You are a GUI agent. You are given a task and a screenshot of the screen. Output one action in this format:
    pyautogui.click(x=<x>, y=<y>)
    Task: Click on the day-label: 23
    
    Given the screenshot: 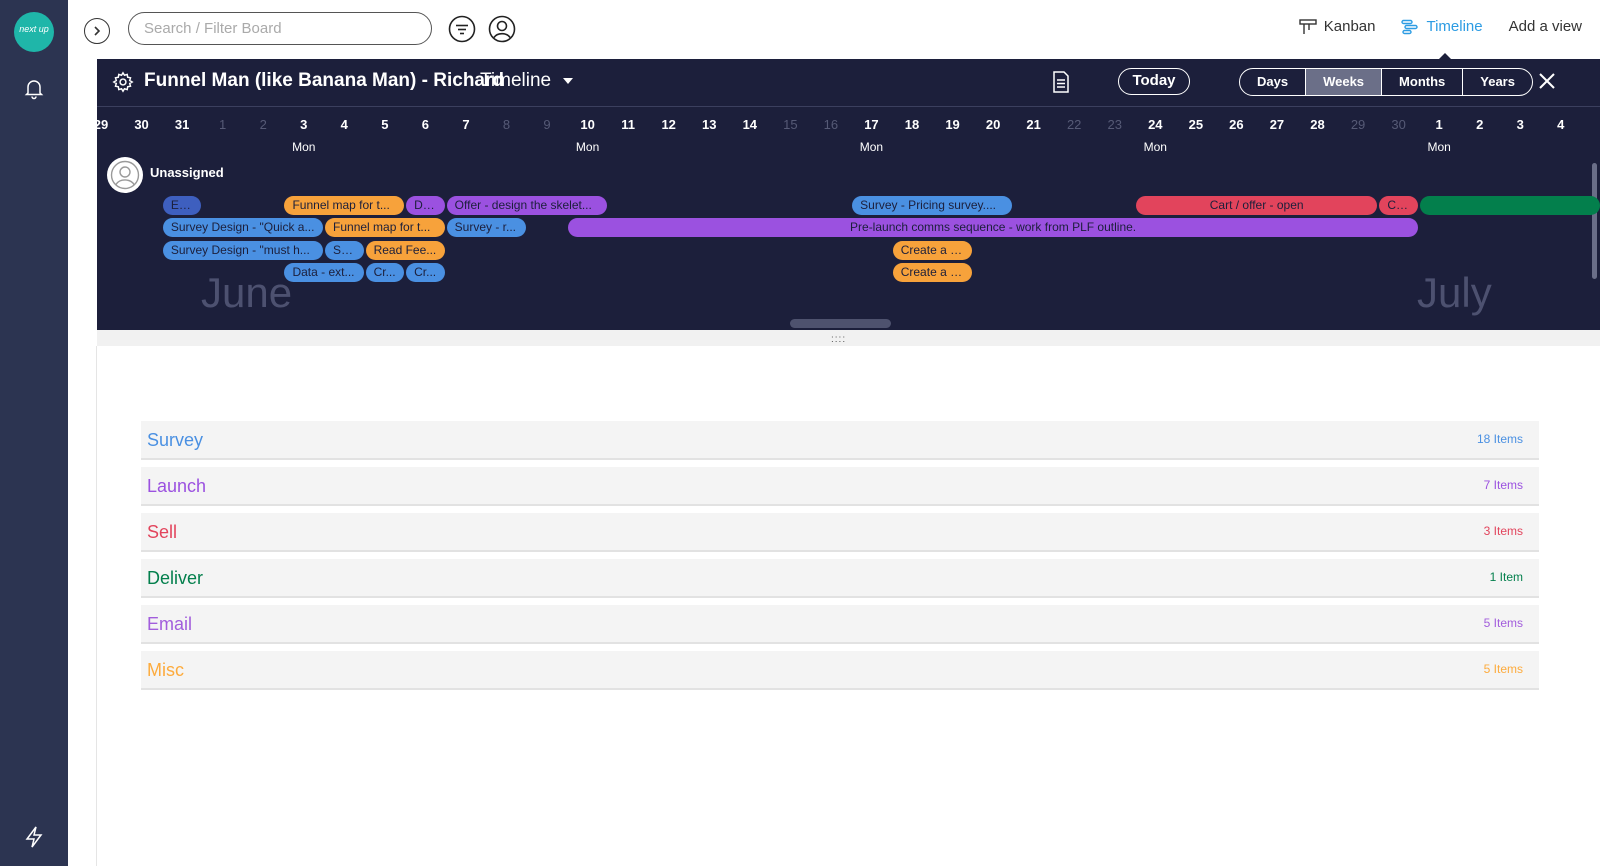 What is the action you would take?
    pyautogui.click(x=1114, y=124)
    